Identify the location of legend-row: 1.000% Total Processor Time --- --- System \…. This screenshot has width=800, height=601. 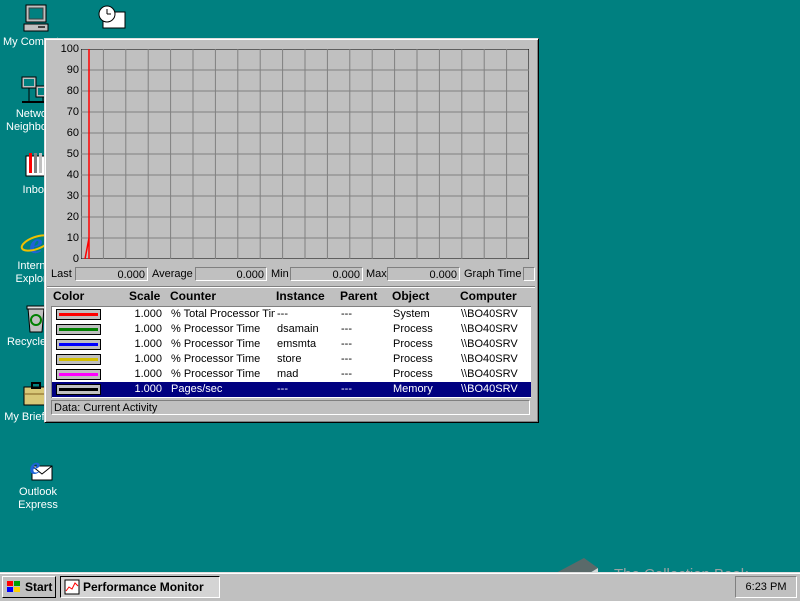
(291, 314).